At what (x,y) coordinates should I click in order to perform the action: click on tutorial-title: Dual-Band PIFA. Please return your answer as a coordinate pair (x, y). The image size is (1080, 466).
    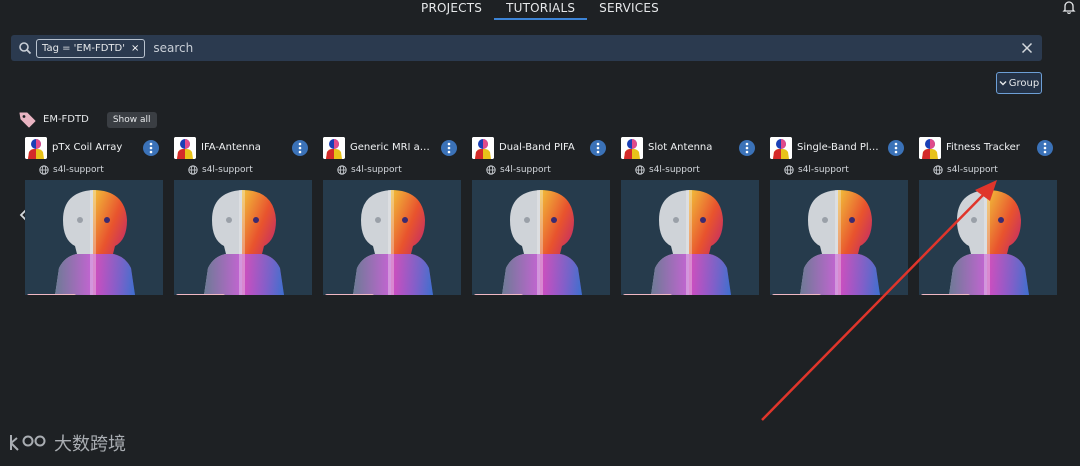
    Looking at the image, I should click on (541, 147).